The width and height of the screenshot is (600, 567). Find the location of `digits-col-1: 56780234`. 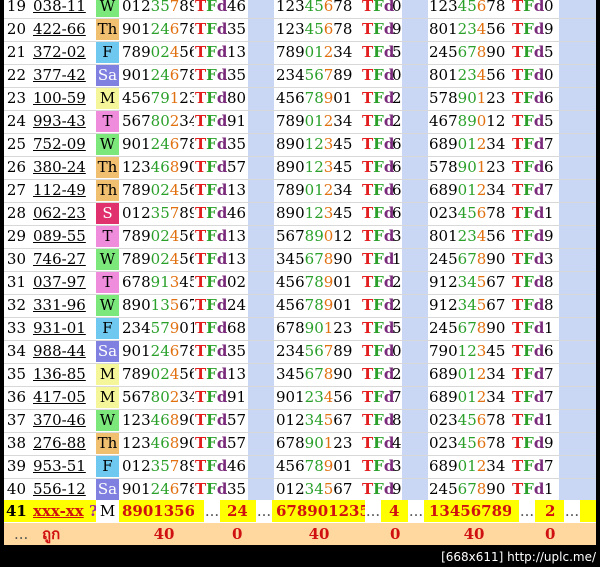

digits-col-1: 56780234 is located at coordinates (158, 121).